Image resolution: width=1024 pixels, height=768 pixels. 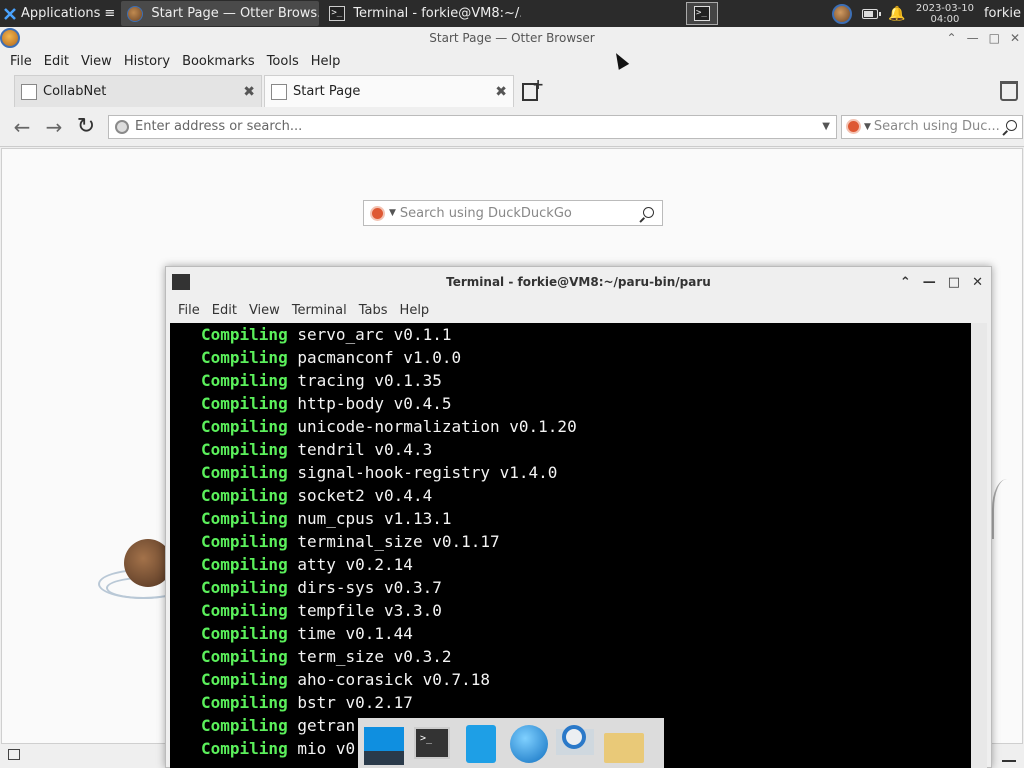 What do you see at coordinates (586, 380) in the screenshot?
I see `terminal-line: Compiling tracing v0.1.35` at bounding box center [586, 380].